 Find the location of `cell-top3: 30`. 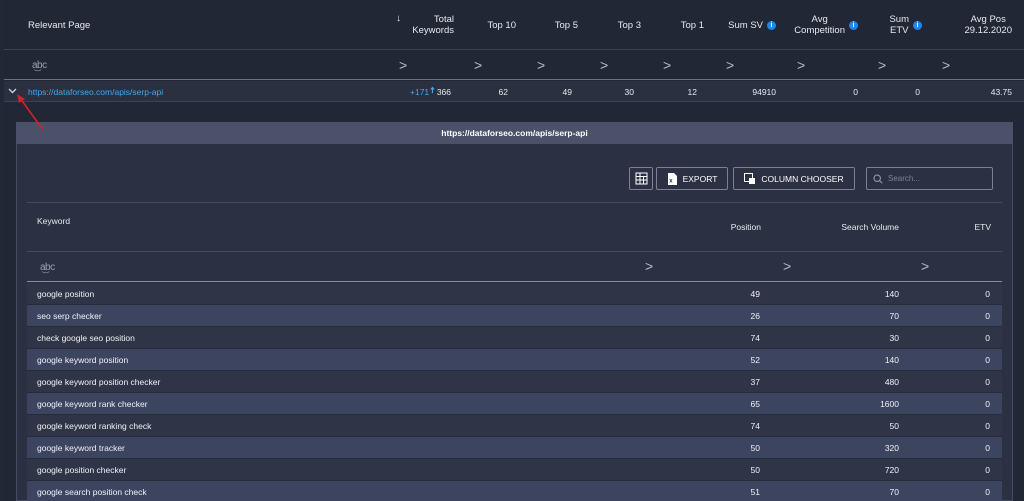

cell-top3: 30 is located at coordinates (629, 91).